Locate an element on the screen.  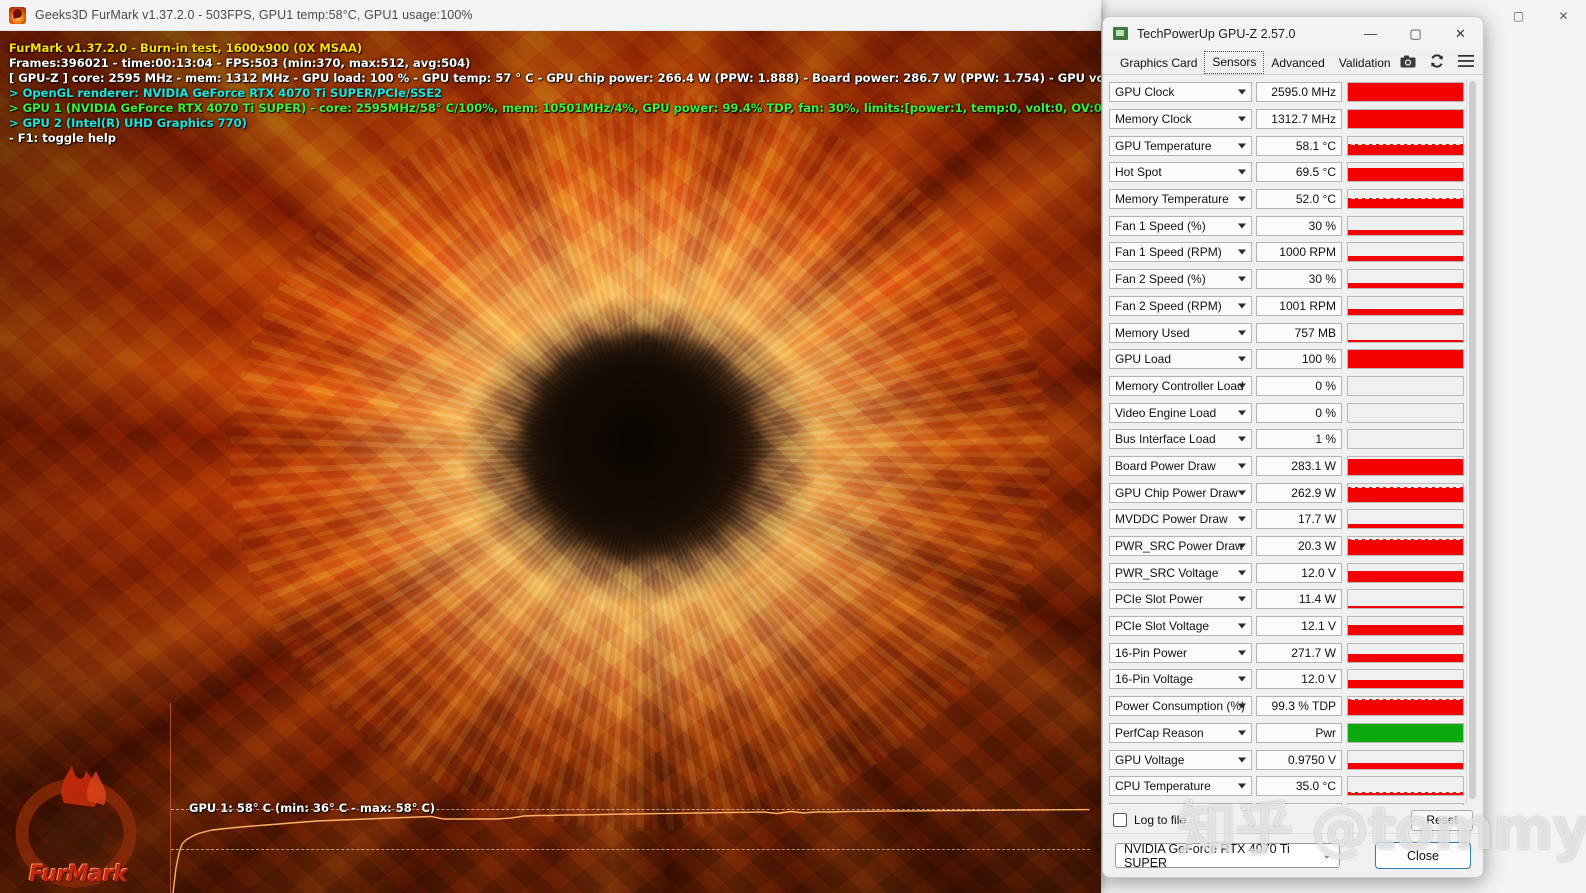
sensor-name-dropdown: Memory Used is located at coordinates (1180, 332).